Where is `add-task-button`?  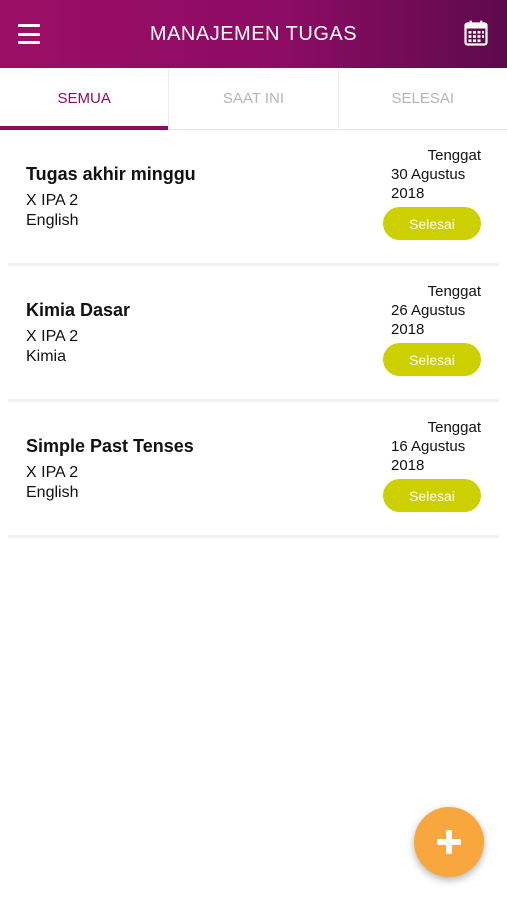
add-task-button is located at coordinates (449, 842).